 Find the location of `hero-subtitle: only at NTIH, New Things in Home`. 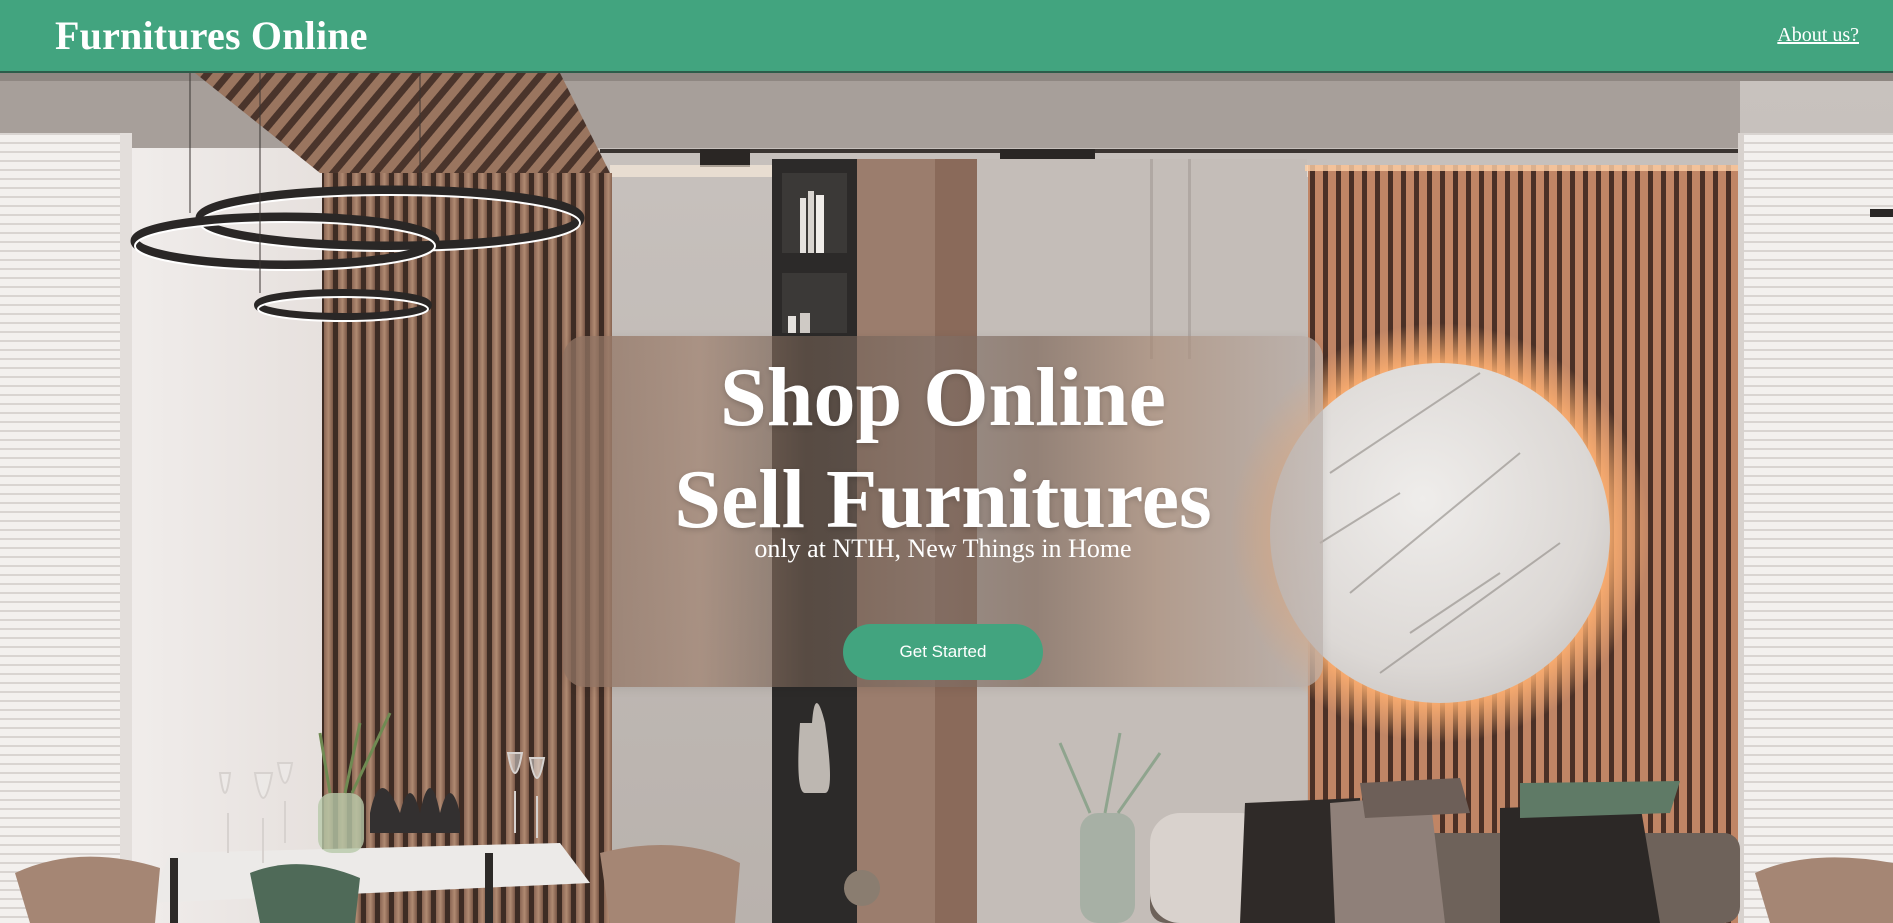

hero-subtitle: only at NTIH, New Things in Home is located at coordinates (943, 548).